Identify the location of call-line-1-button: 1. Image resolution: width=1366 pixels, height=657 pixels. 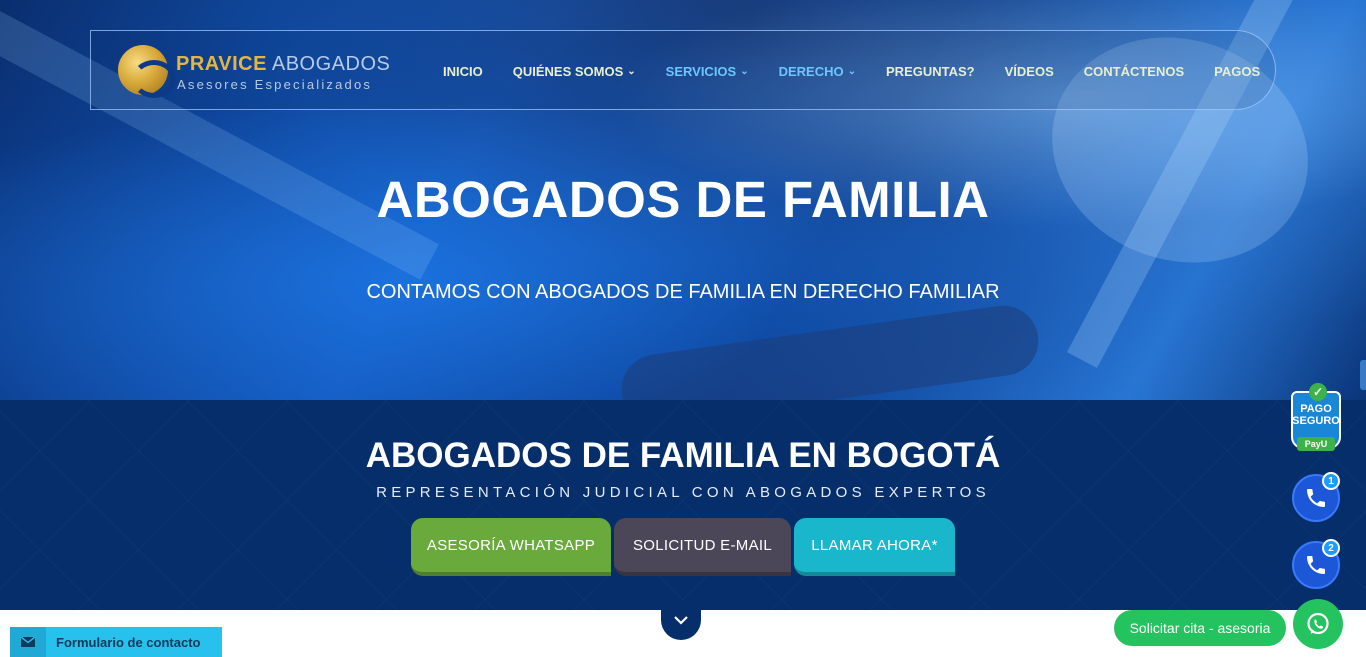
(1316, 497).